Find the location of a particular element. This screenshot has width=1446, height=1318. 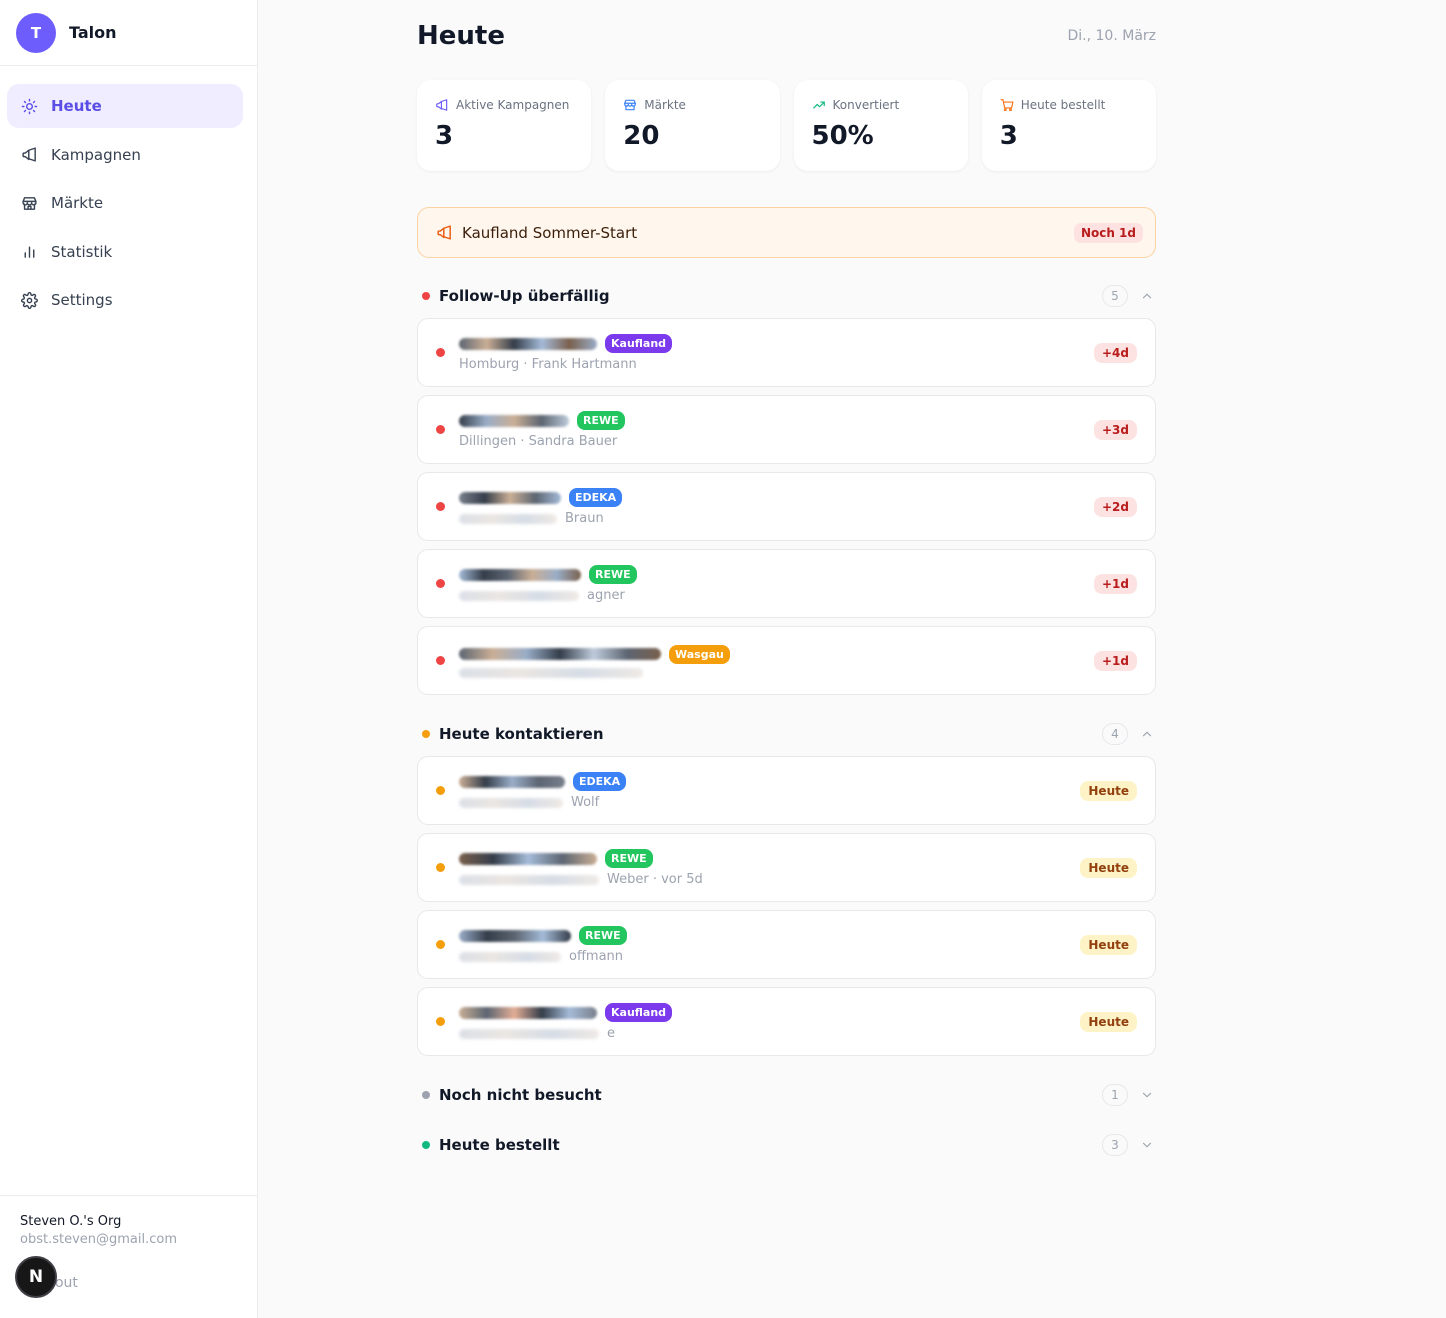

stat-card-kampagnen: Aktive Kampagnen 3 is located at coordinates (504, 125).